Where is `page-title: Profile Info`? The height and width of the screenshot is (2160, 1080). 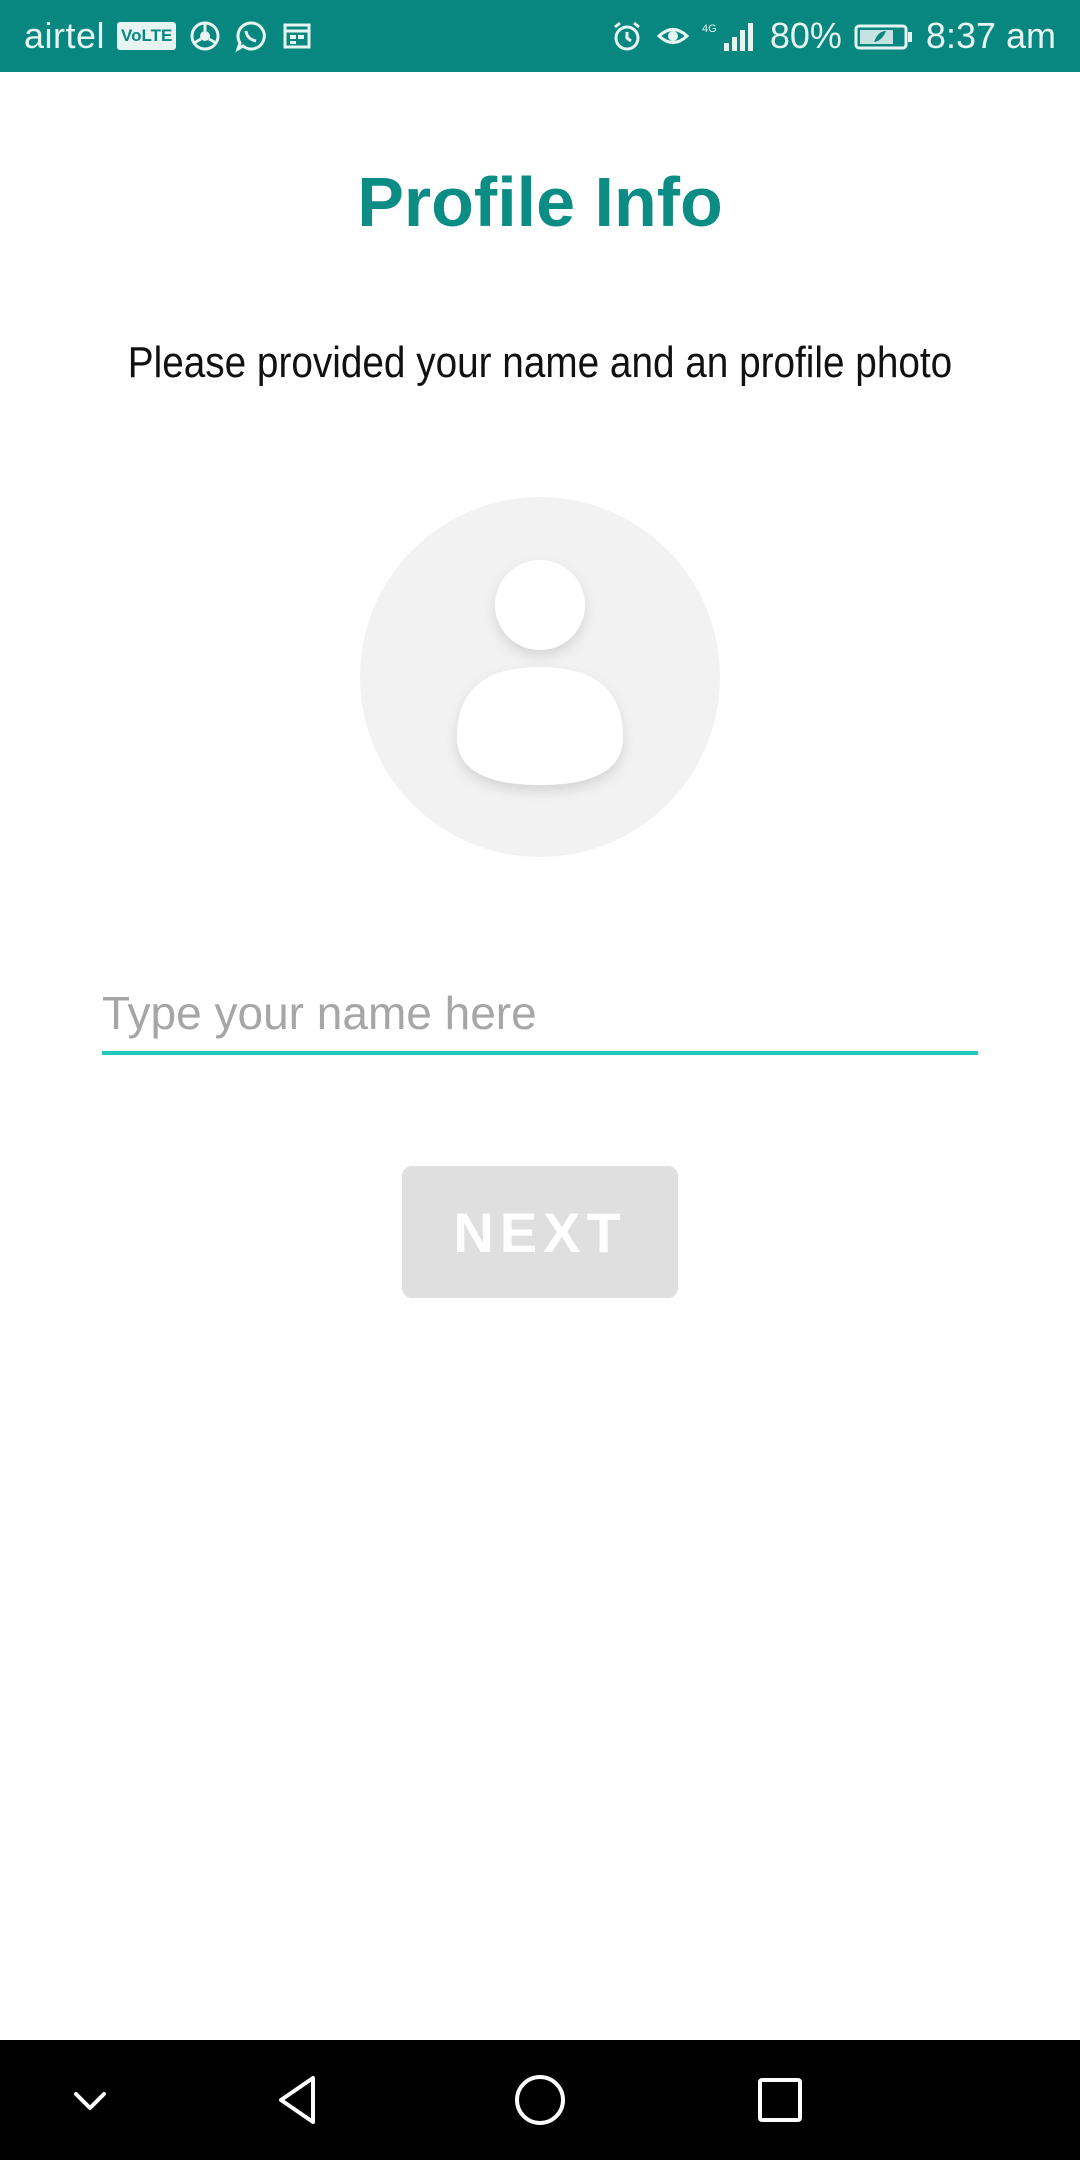
page-title: Profile Info is located at coordinates (540, 202).